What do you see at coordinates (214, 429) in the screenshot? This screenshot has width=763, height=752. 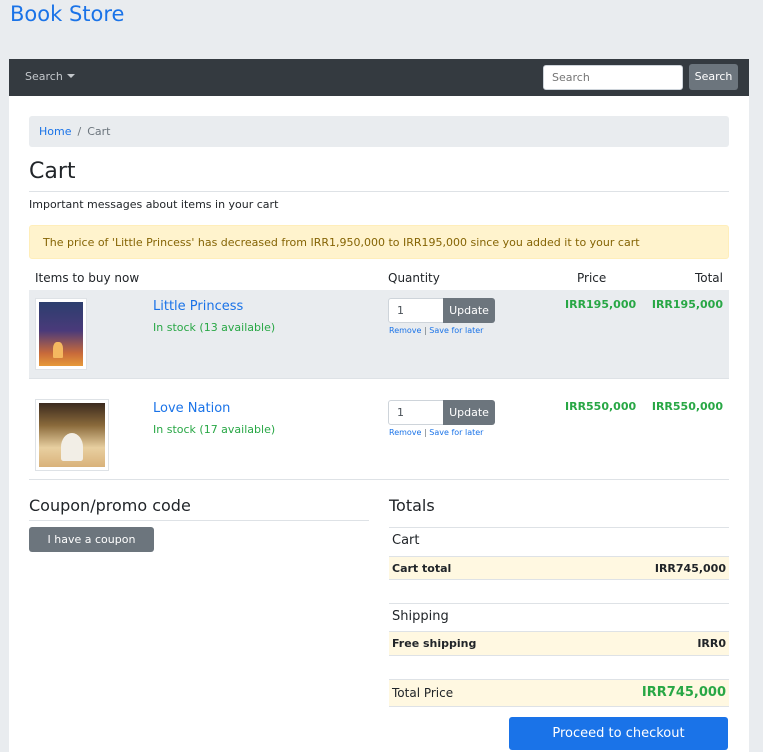 I see `stock-status: In stock (17 available)` at bounding box center [214, 429].